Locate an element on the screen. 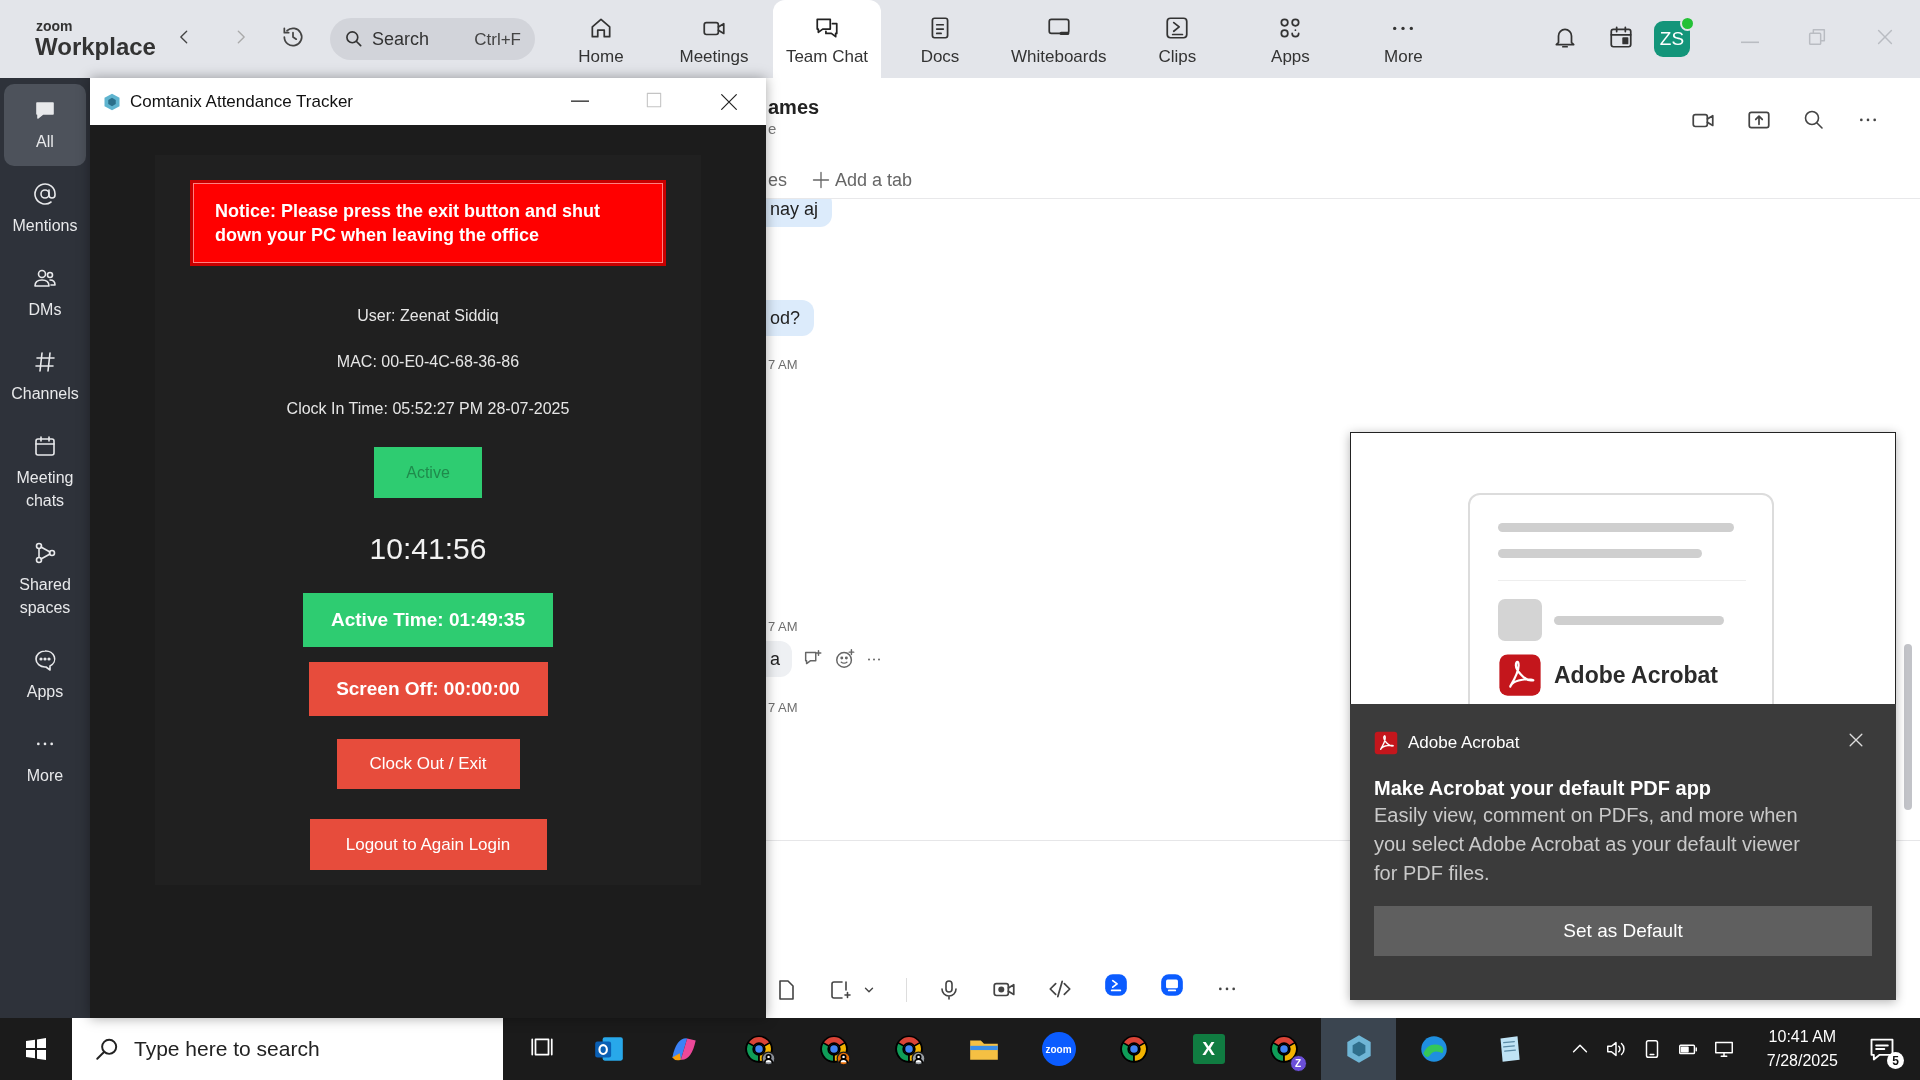 Image resolution: width=1920 pixels, height=1080 pixels. at-sign-icon is located at coordinates (45, 194).